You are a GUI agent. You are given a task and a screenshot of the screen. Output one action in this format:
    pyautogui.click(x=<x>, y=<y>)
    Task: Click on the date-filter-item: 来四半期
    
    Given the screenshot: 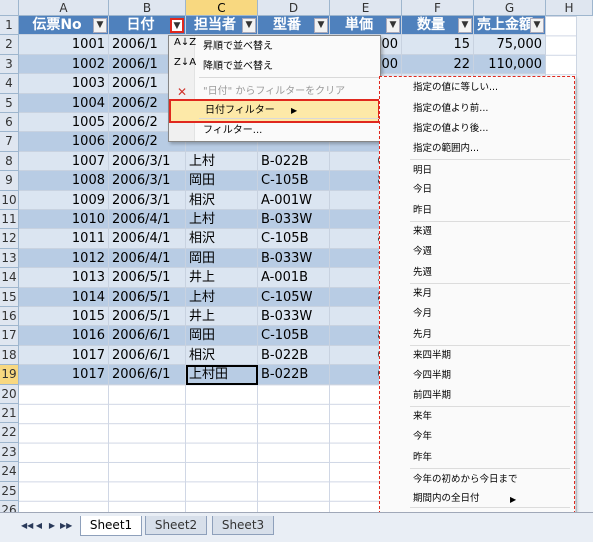 What is the action you would take?
    pyautogui.click(x=432, y=356)
    